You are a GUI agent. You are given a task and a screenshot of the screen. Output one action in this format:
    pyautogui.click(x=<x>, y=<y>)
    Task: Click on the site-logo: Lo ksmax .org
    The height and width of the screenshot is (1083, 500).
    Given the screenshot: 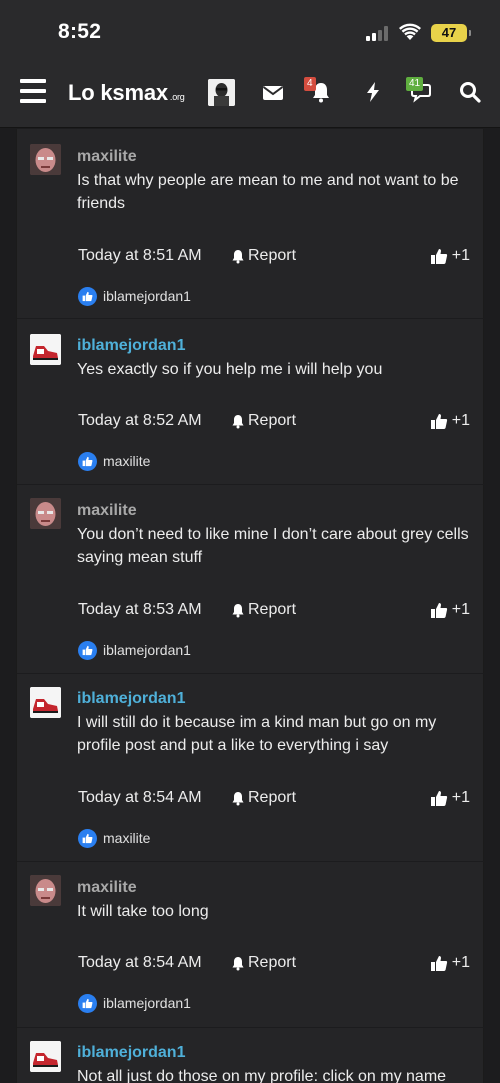 What is the action you would take?
    pyautogui.click(x=126, y=93)
    